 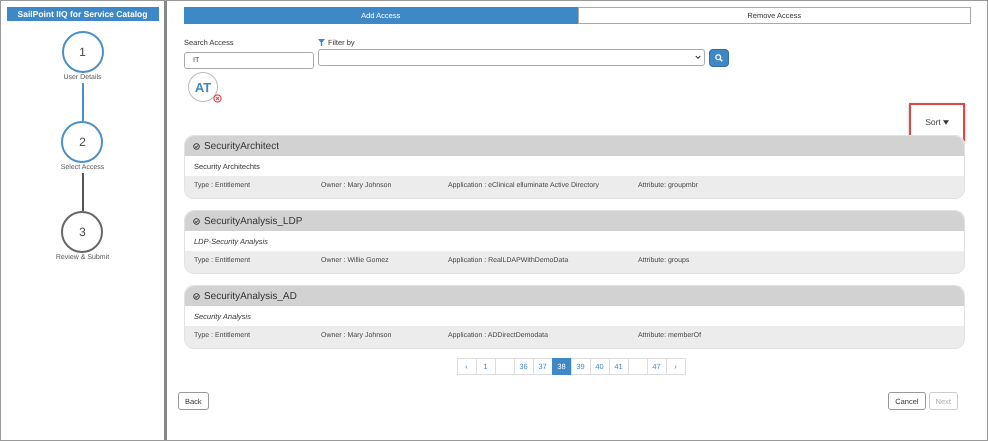 I want to click on access-name: SecurityArchitect, so click(x=242, y=146).